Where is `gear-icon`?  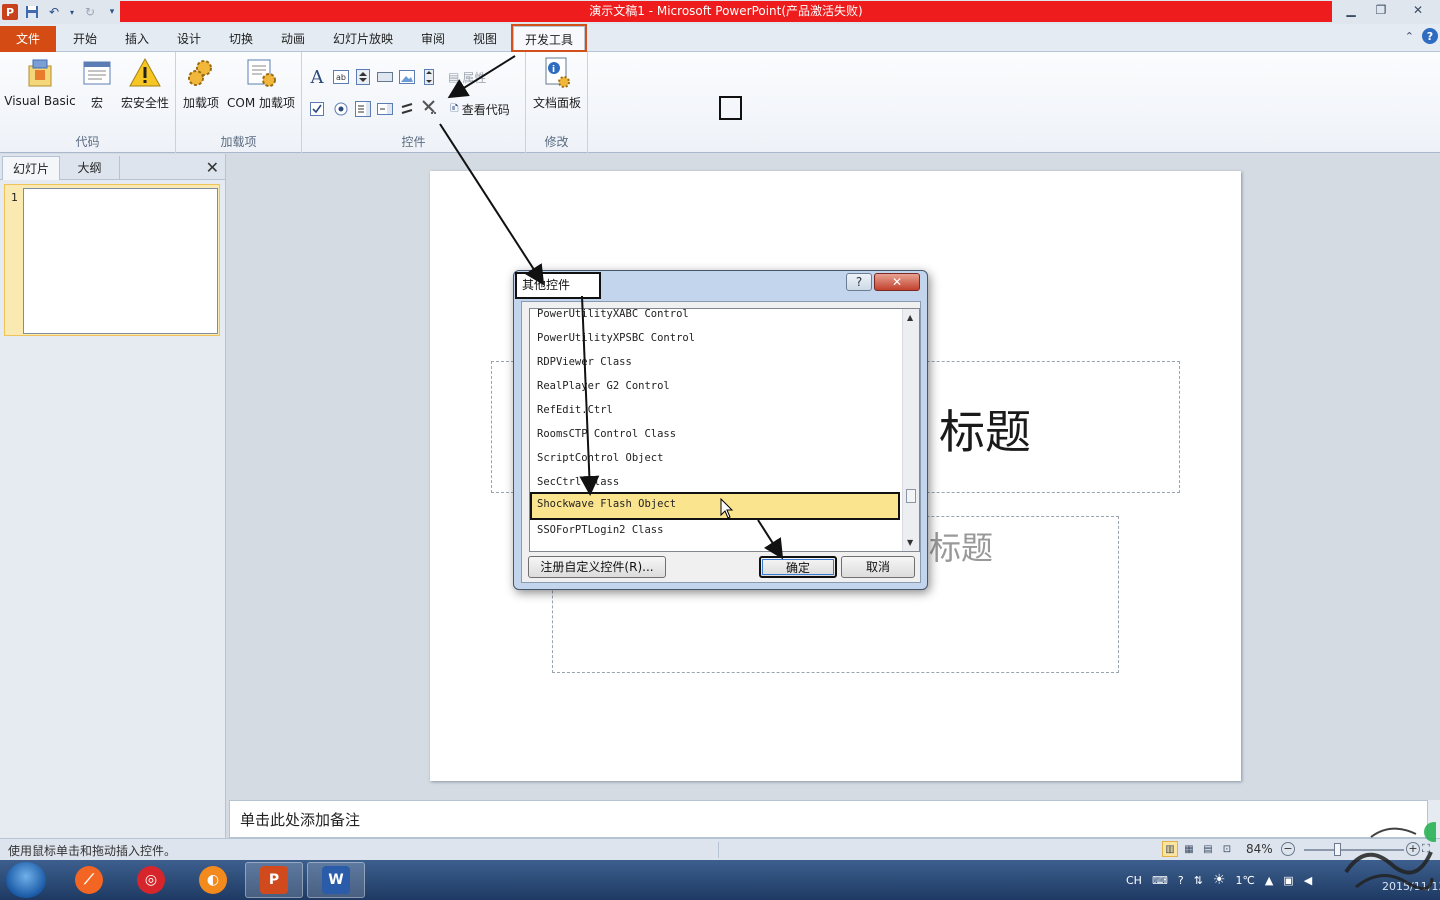
gear-icon is located at coordinates (201, 73).